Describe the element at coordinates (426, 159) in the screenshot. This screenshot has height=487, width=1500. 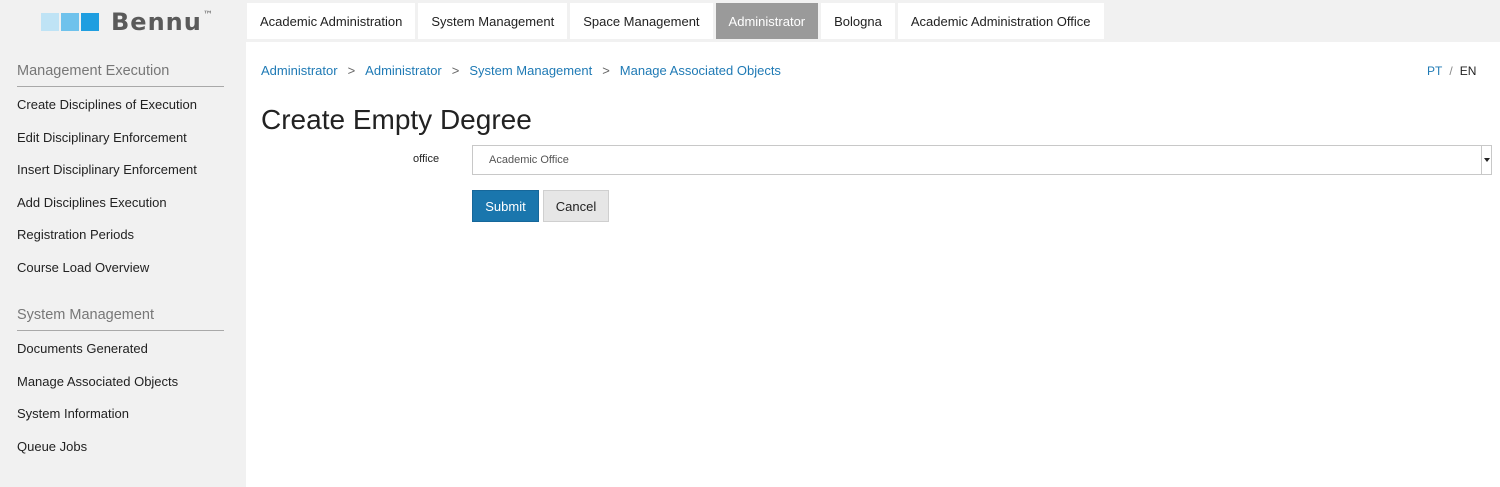
I see `office-label: office` at that location.